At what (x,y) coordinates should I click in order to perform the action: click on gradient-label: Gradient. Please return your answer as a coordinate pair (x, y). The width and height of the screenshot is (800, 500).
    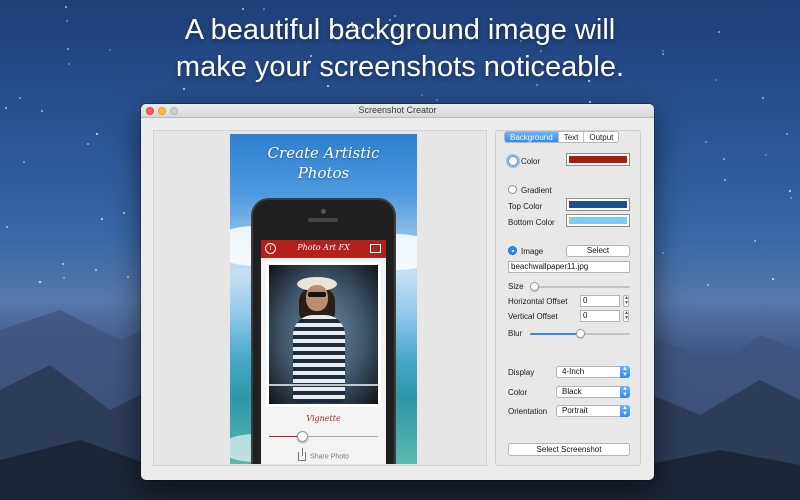
    Looking at the image, I should click on (536, 190).